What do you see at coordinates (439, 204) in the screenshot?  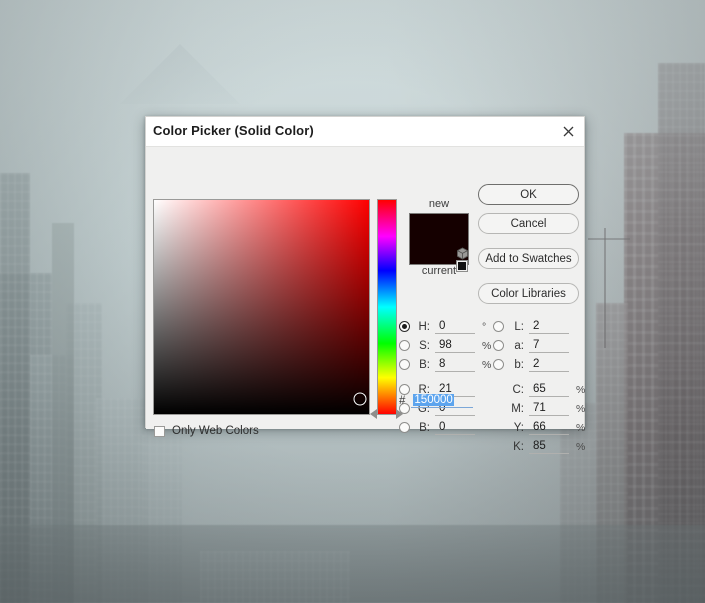 I see `new-color-label: new` at bounding box center [439, 204].